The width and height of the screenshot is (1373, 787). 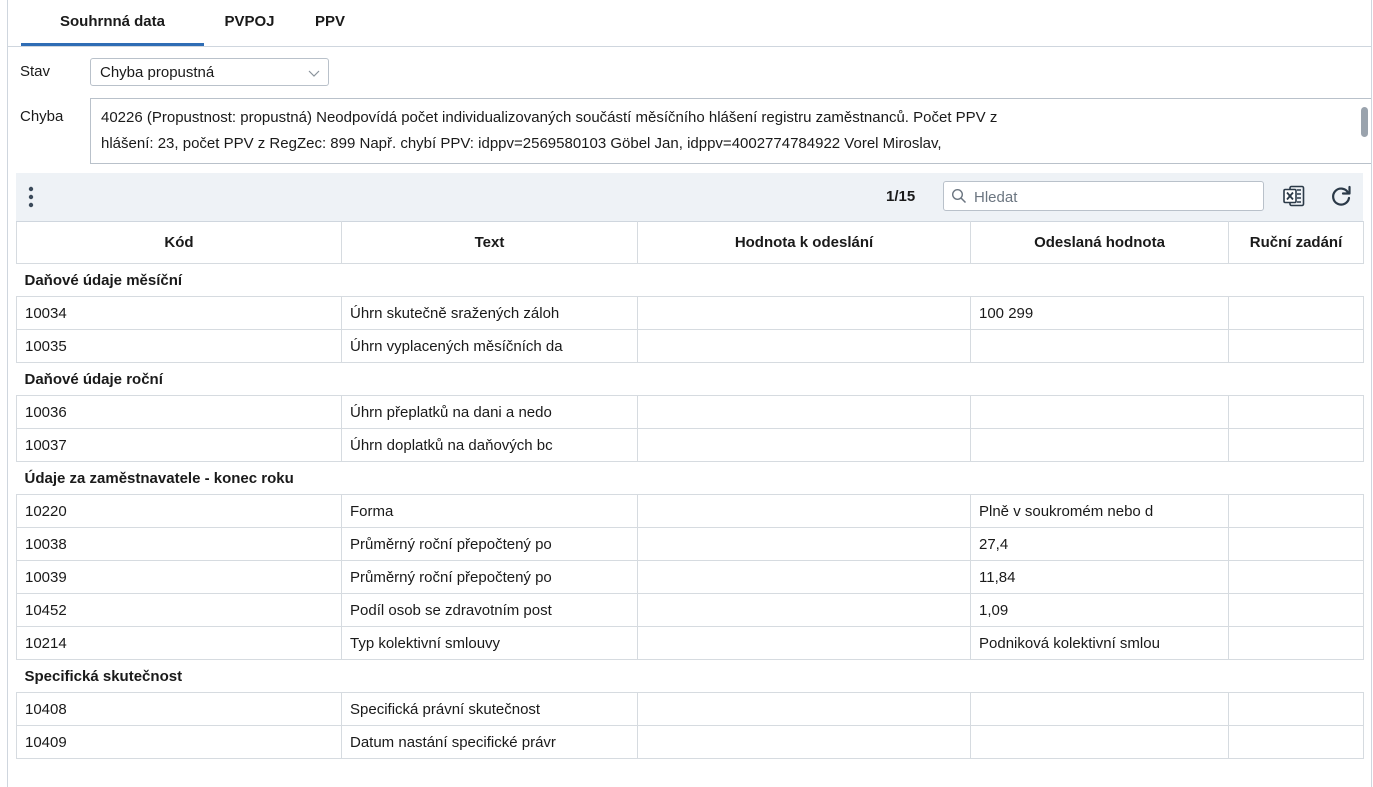 What do you see at coordinates (42, 116) in the screenshot?
I see `chyba-label: Chyba` at bounding box center [42, 116].